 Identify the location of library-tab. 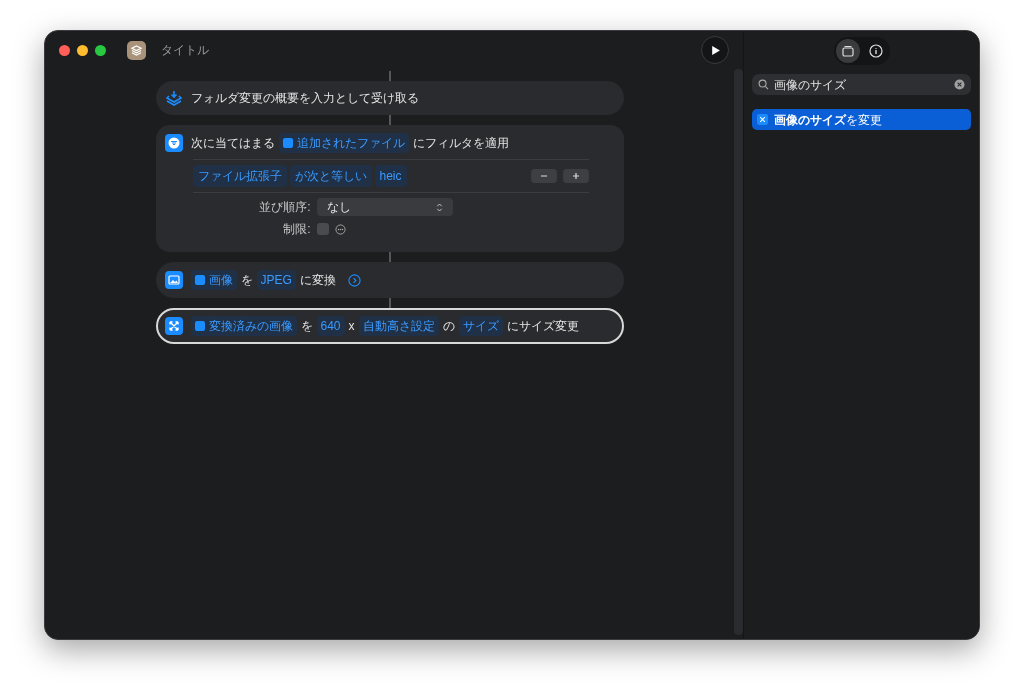
(847, 51).